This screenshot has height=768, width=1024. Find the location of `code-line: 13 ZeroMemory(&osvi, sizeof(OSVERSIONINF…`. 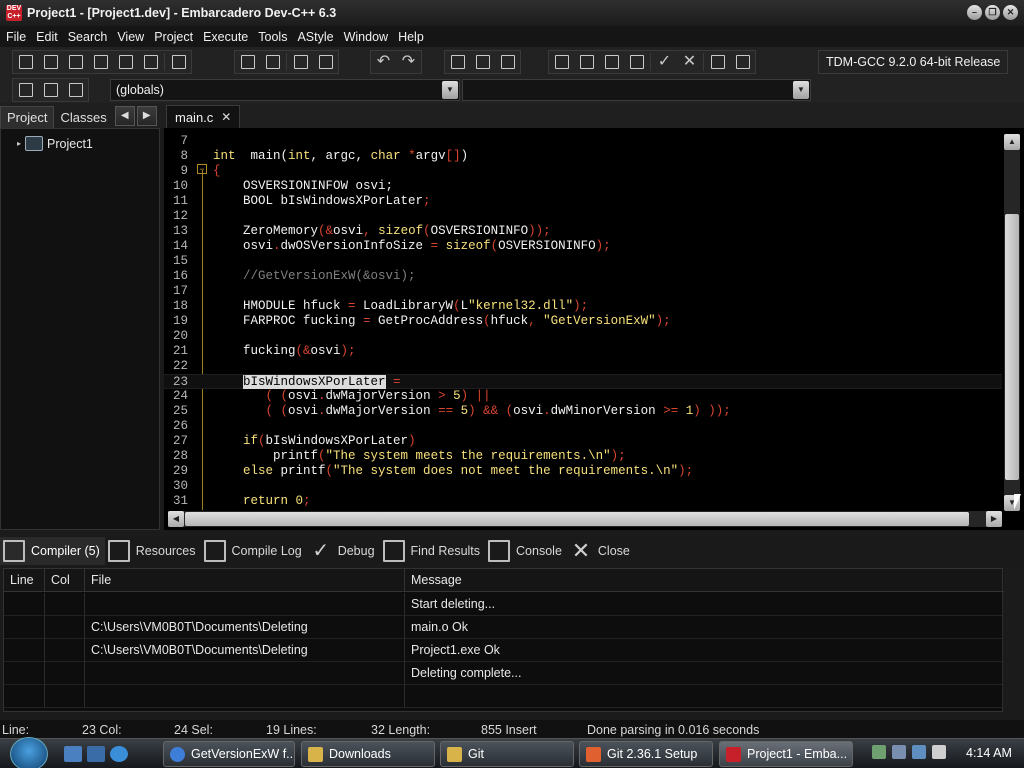

code-line: 13 ZeroMemory(&osvi, sizeof(OSVERSIONINF… is located at coordinates (583, 231).